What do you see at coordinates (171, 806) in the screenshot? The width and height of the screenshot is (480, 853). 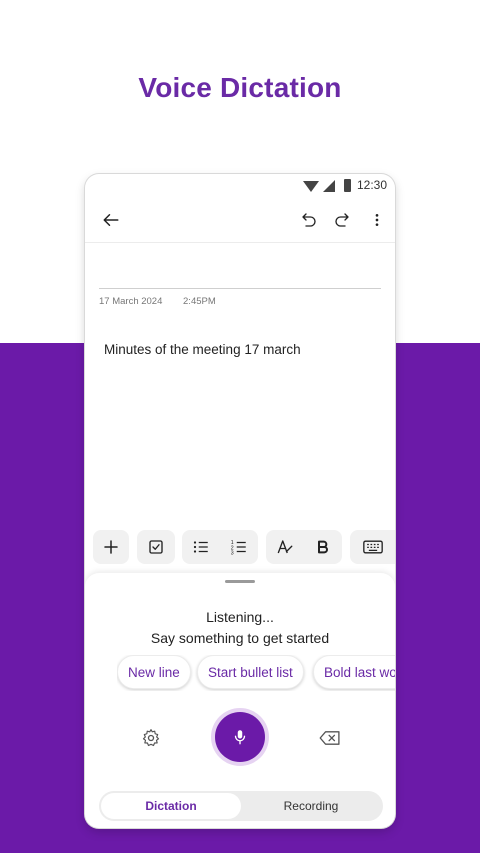 I see `tab-dictation: Dictation` at bounding box center [171, 806].